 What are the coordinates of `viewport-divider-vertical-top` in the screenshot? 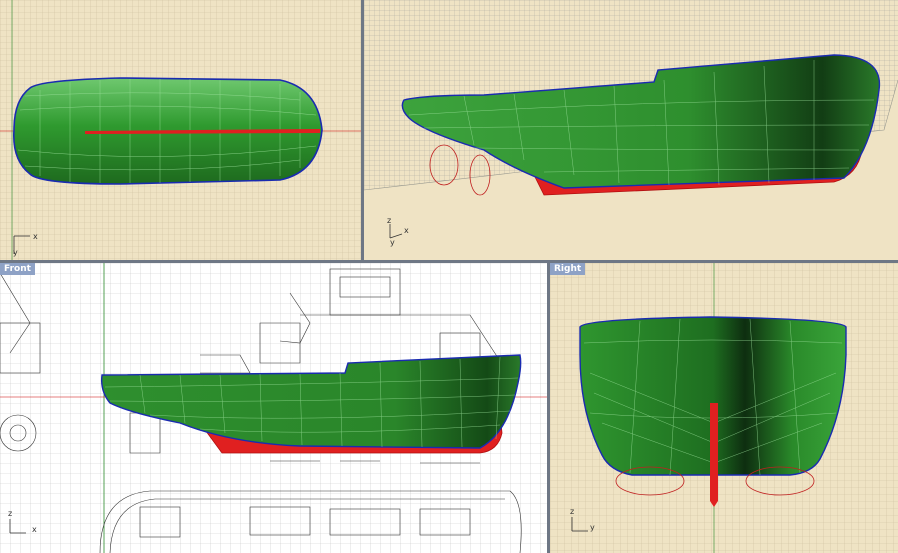 It's located at (362, 130).